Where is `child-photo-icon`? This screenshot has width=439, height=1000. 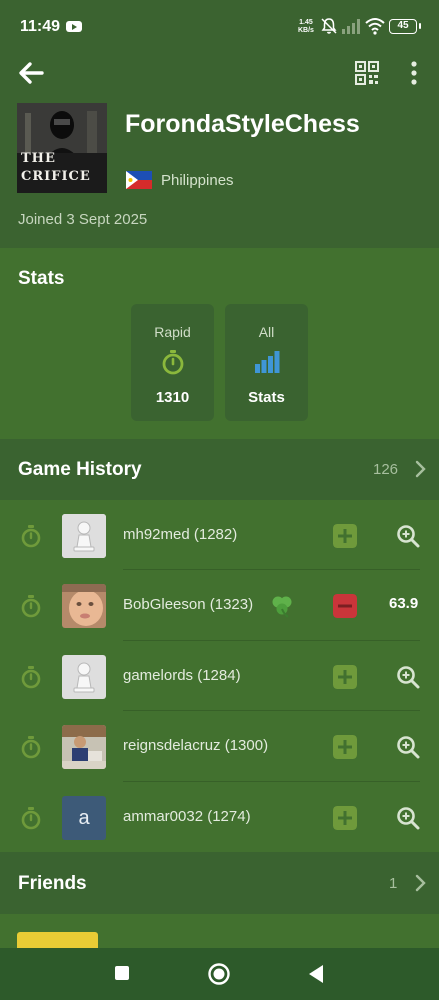
child-photo-icon is located at coordinates (84, 606).